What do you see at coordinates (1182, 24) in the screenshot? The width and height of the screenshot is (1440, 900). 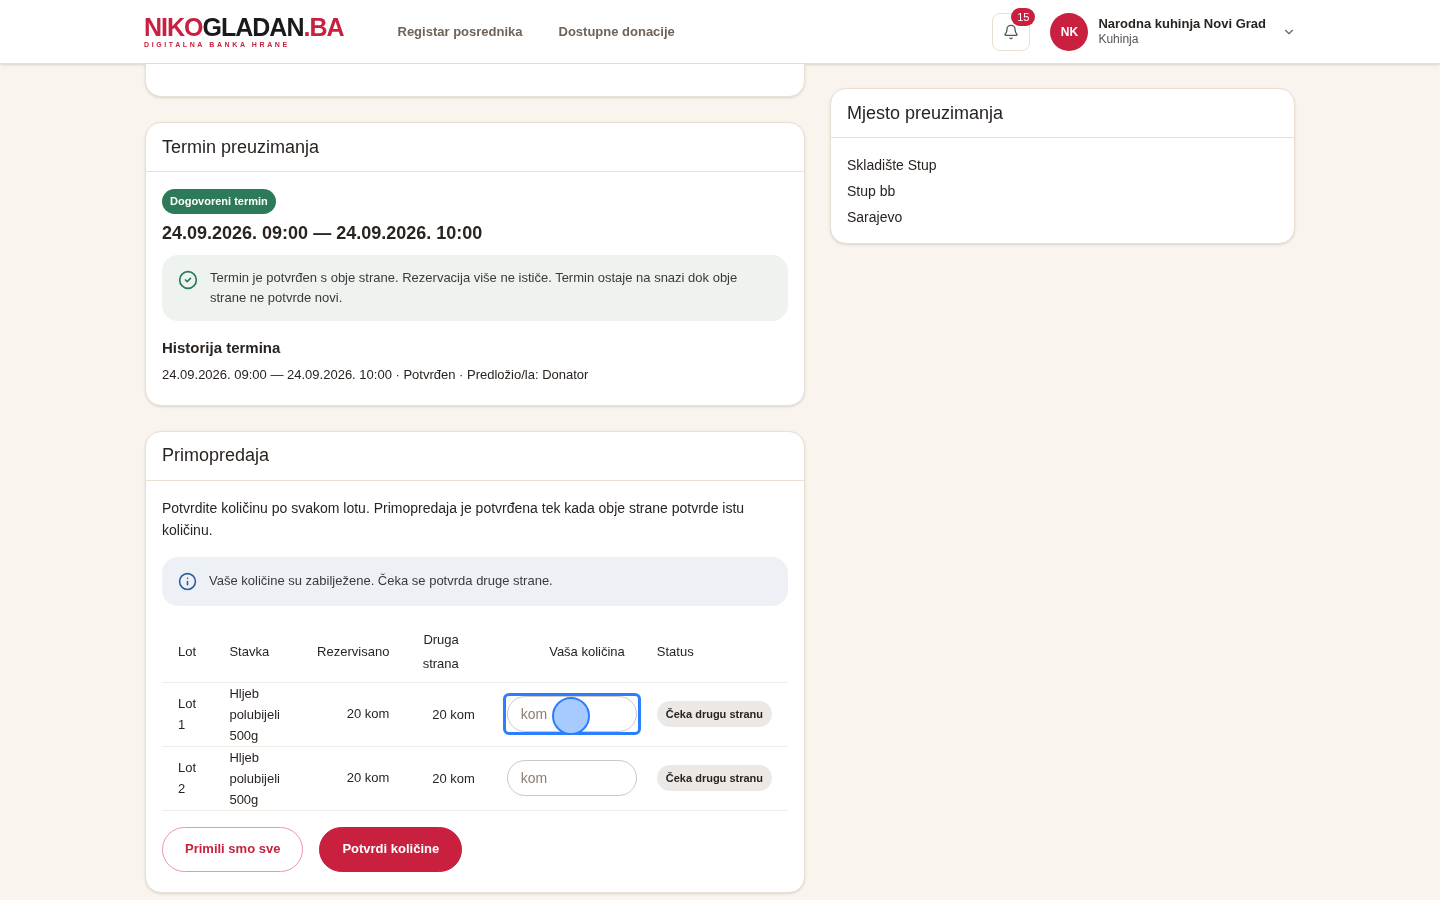 I see `user-name: Narodna kuhinja Novi Grad` at bounding box center [1182, 24].